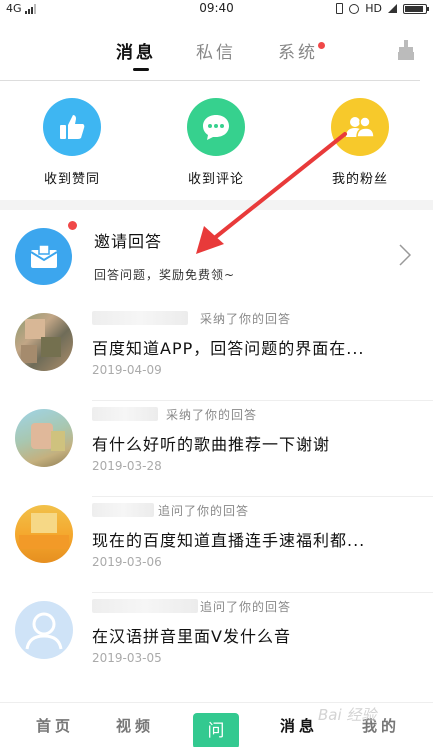  I want to click on tab-system: 系统, so click(298, 50).